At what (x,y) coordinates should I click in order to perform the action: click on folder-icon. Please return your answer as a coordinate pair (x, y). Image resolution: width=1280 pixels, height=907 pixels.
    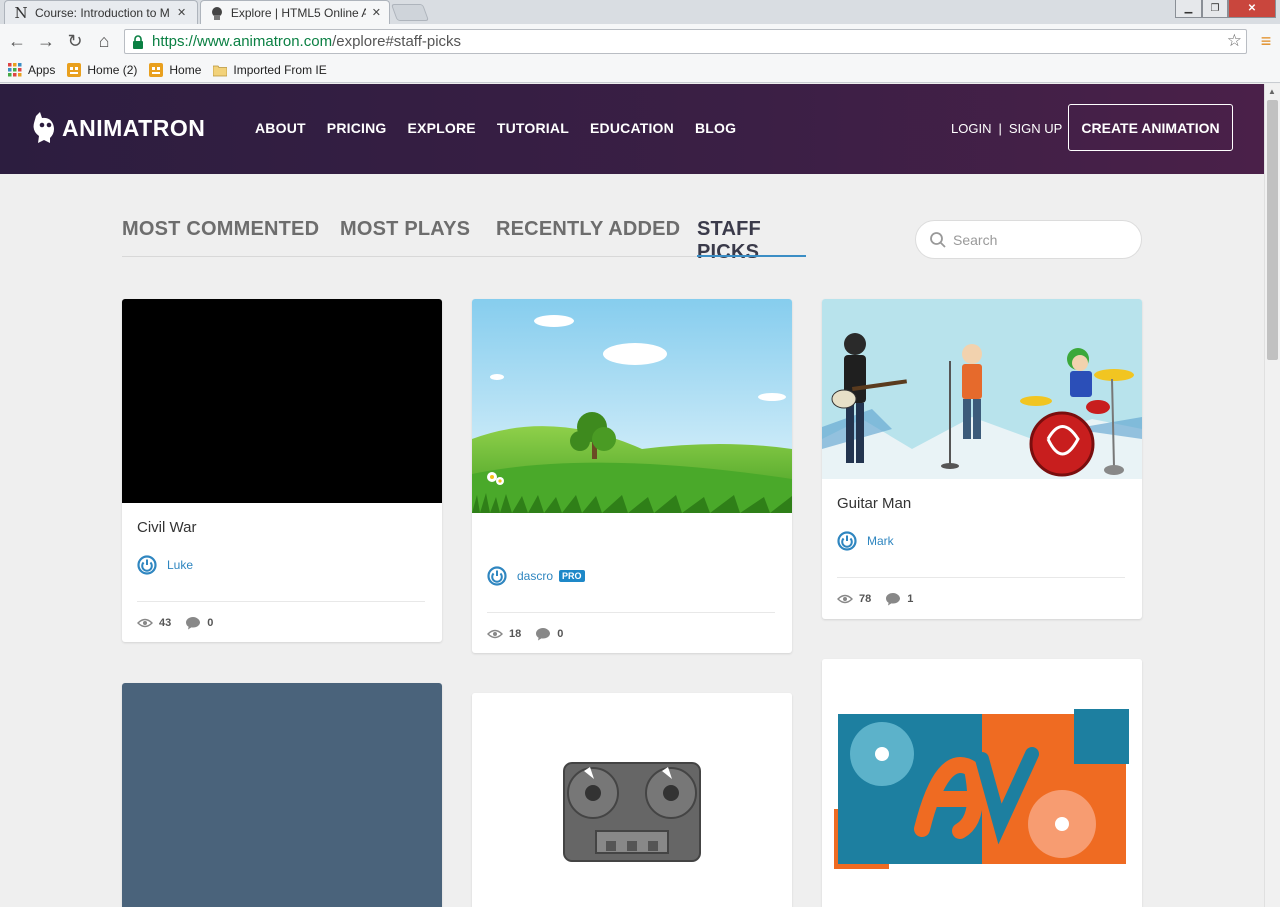
    Looking at the image, I should click on (220, 71).